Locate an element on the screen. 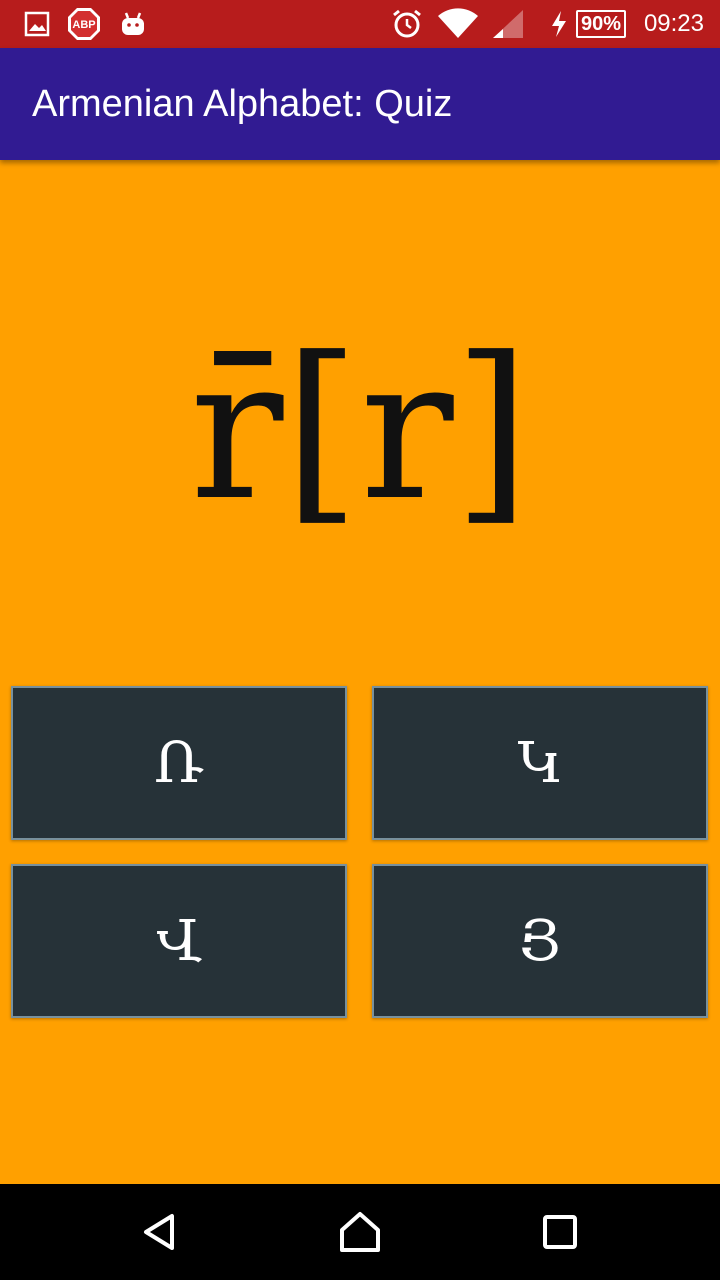 This screenshot has height=1280, width=720. battery-level: 90% is located at coordinates (601, 24).